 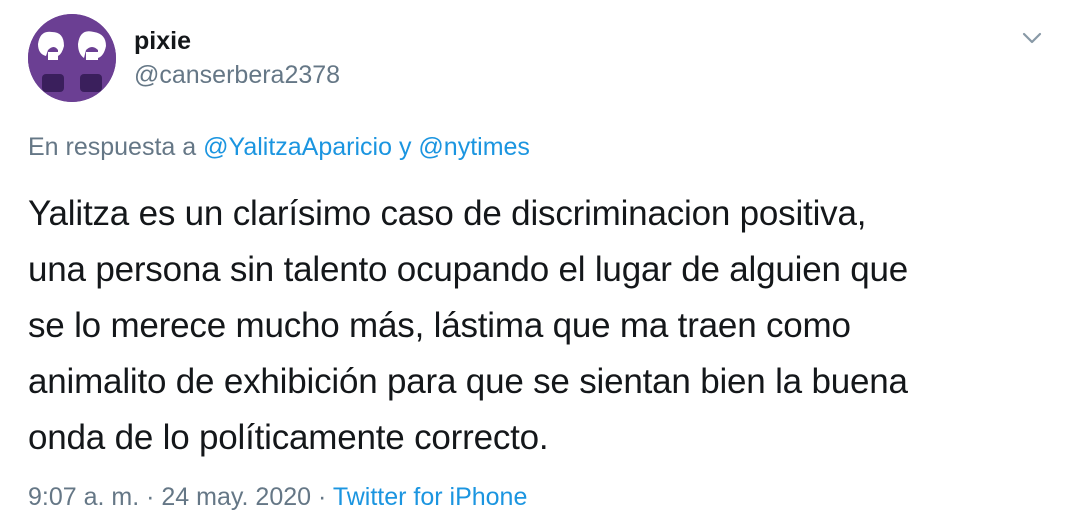 I want to click on reply-prefix: En respuesta a, so click(x=112, y=147).